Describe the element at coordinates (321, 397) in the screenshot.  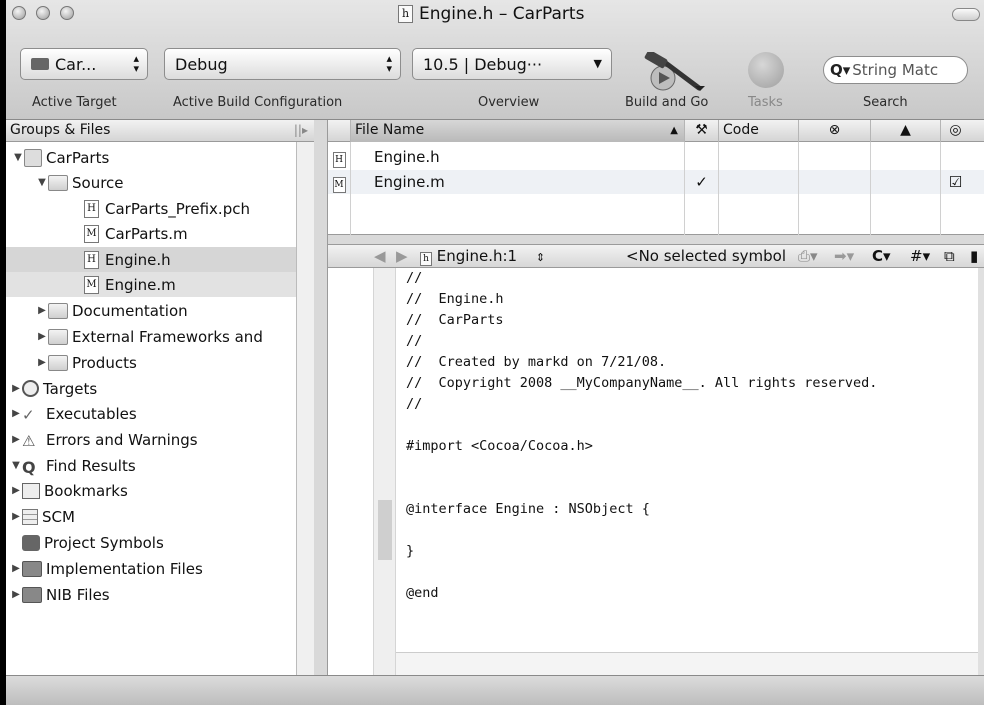
I see `pane-splitter` at that location.